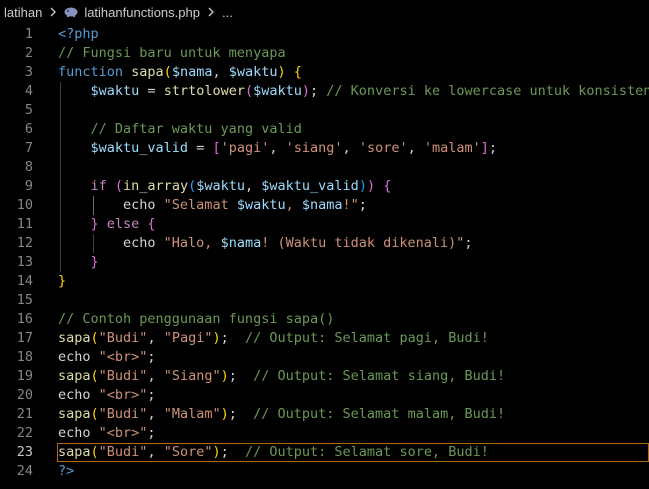 The width and height of the screenshot is (649, 489). Describe the element at coordinates (324, 300) in the screenshot. I see `code-line: 15` at that location.